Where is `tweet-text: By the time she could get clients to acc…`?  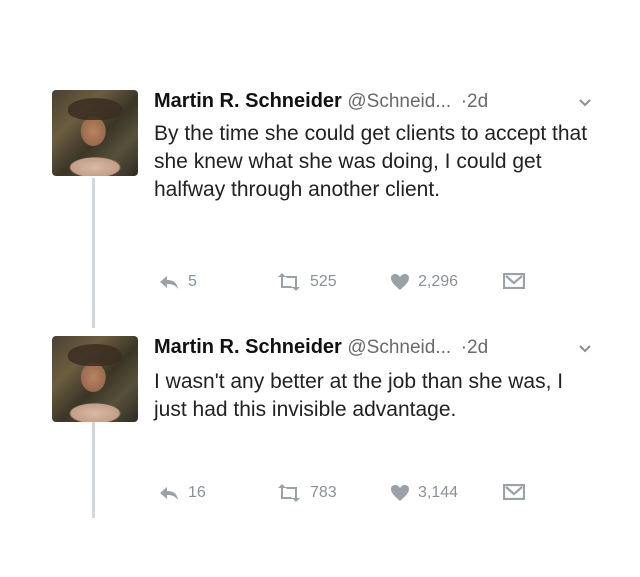
tweet-text: By the time she could get clients to acc… is located at coordinates (371, 161).